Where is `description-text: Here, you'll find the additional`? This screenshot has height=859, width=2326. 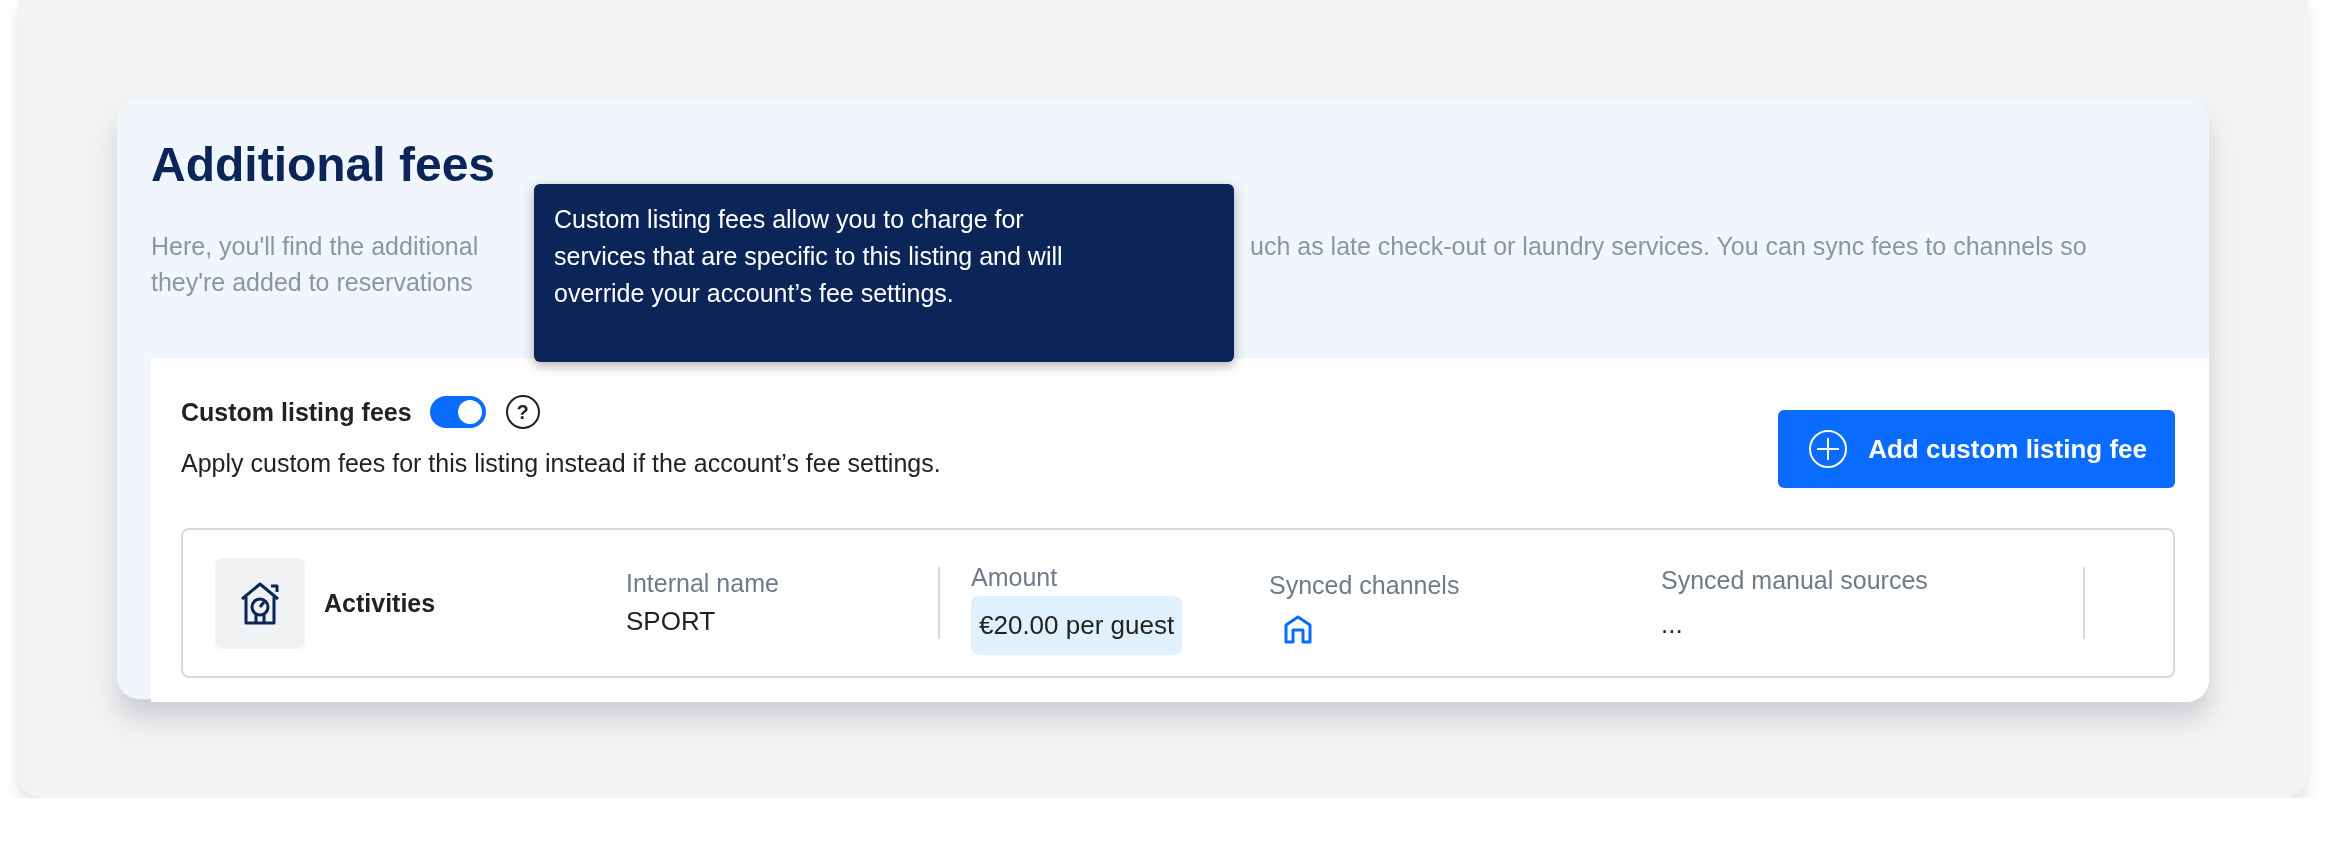 description-text: Here, you'll find the additional is located at coordinates (315, 246).